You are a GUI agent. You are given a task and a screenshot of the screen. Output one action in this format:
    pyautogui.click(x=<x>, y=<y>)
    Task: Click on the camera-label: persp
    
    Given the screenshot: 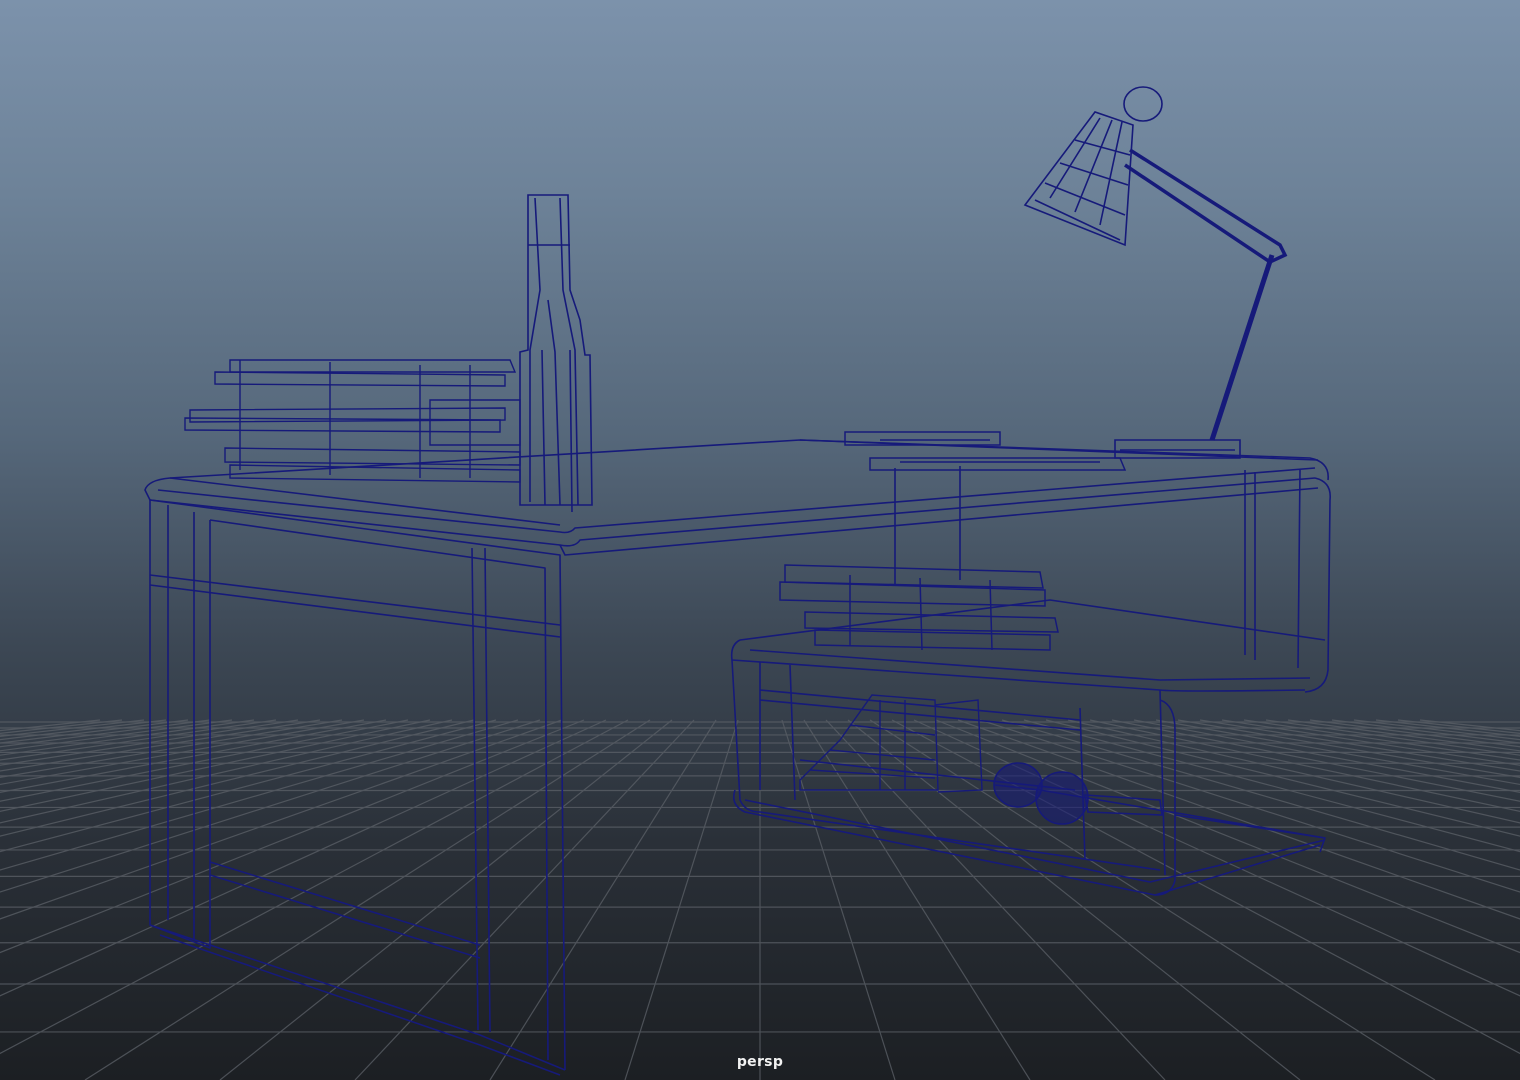 What is the action you would take?
    pyautogui.click(x=760, y=1062)
    